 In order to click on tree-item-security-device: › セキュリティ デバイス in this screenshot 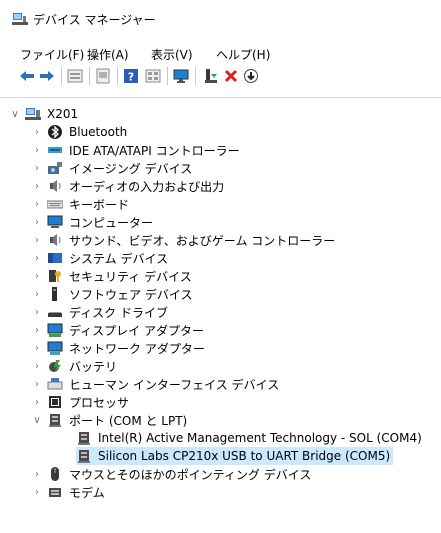, I will do `click(111, 276)`.